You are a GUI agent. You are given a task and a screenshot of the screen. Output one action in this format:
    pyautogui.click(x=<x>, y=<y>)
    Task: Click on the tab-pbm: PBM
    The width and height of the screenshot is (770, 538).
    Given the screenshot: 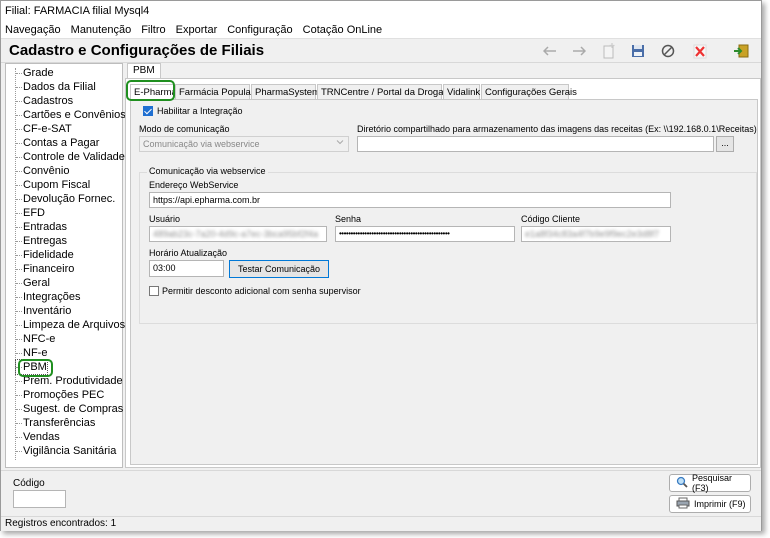 What is the action you would take?
    pyautogui.click(x=144, y=70)
    